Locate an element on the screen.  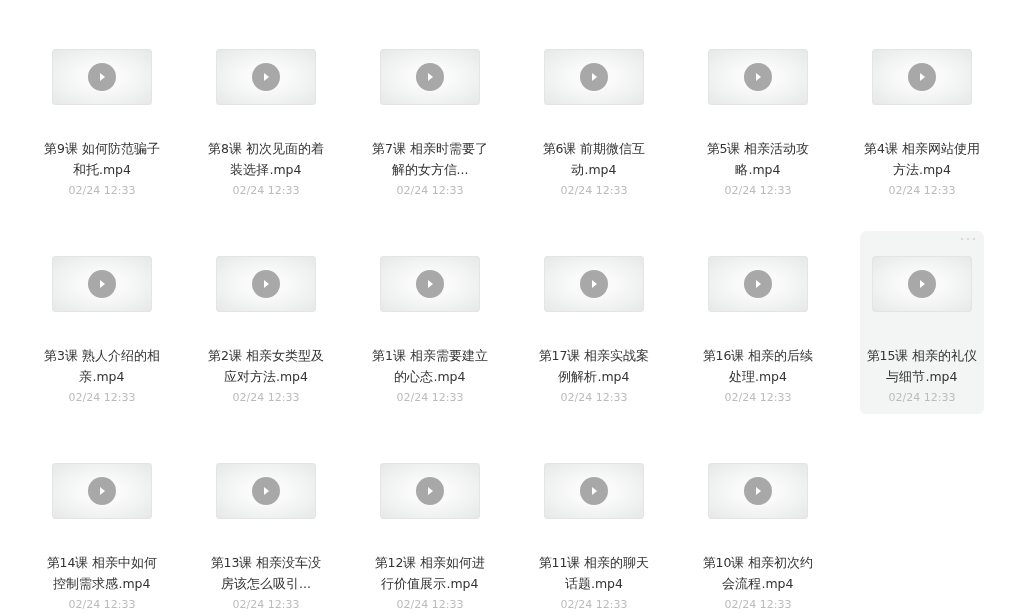
file-card: 第15课 相亲的礼仪与细节.mp4 02/24 12:33 is located at coordinates (922, 322).